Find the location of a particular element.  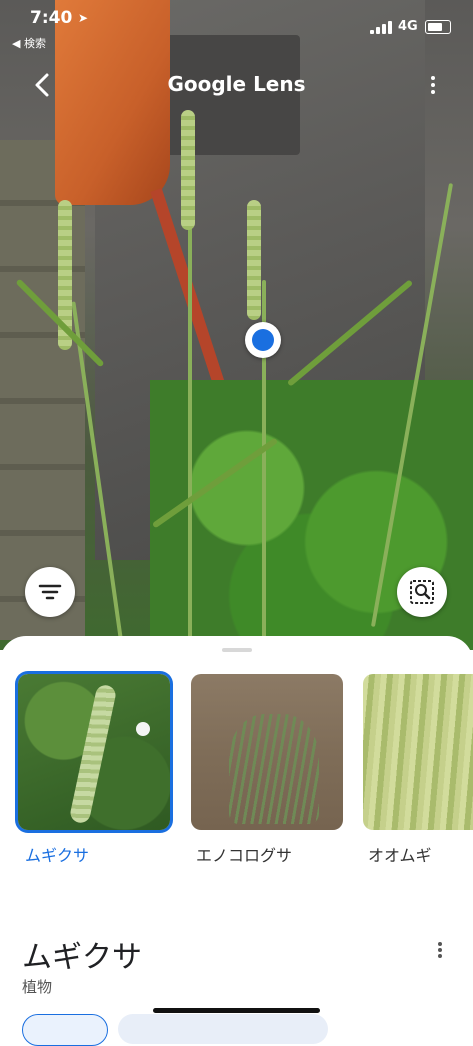

result-more-button is located at coordinates (440, 950).